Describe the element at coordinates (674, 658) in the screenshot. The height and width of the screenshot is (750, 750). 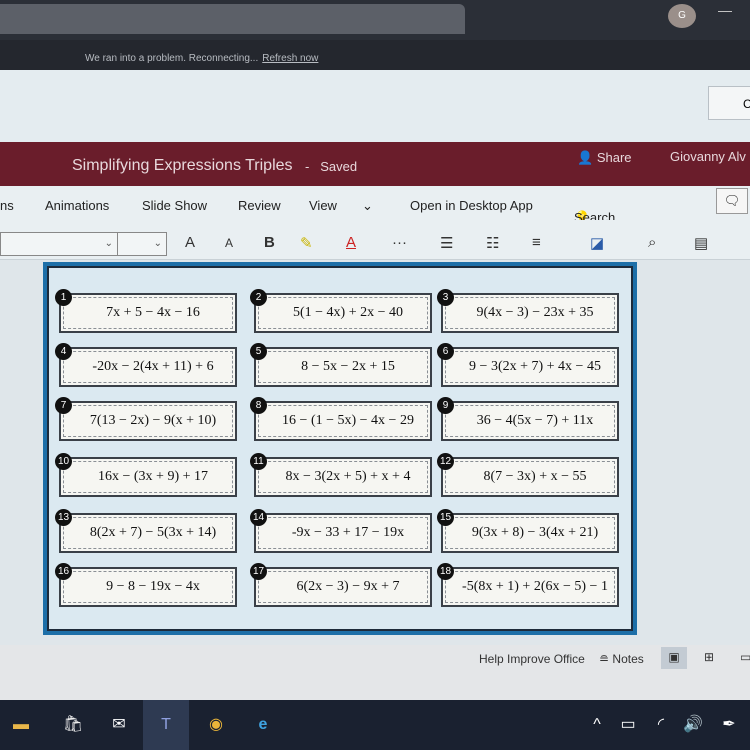
I see `normal-view-icon: ▣` at that location.